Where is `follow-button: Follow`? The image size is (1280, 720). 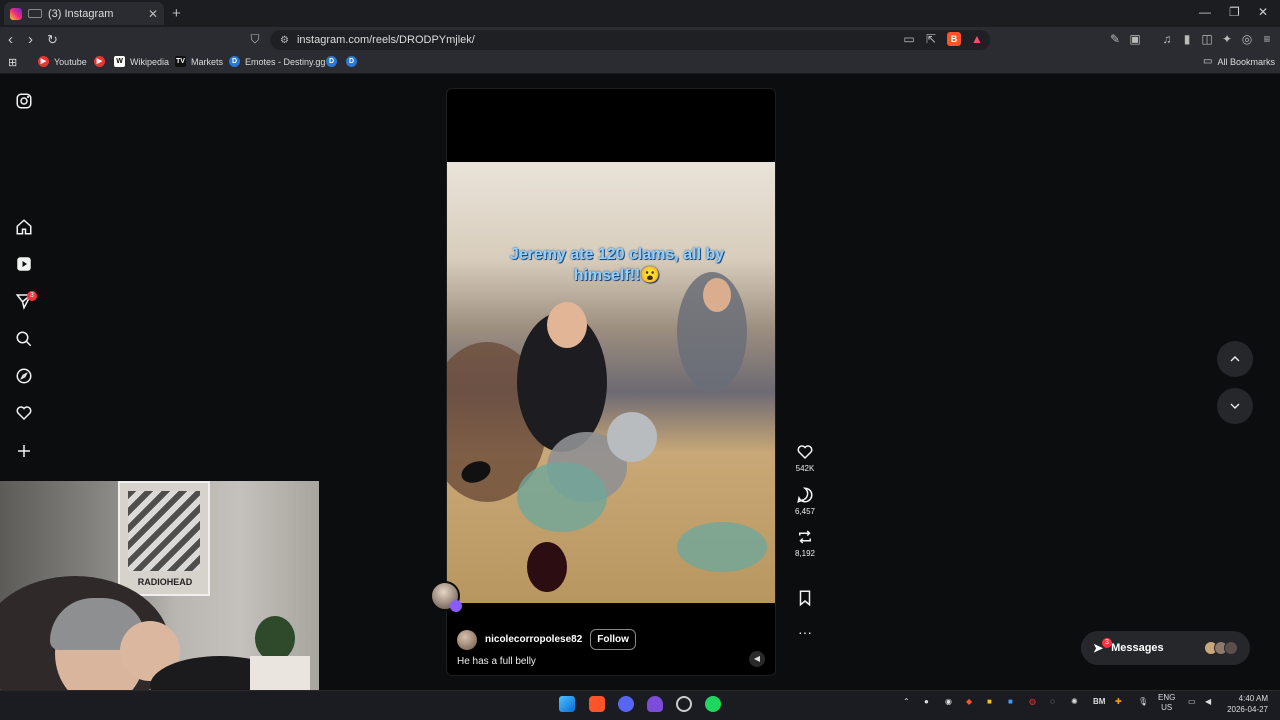 follow-button: Follow is located at coordinates (613, 639).